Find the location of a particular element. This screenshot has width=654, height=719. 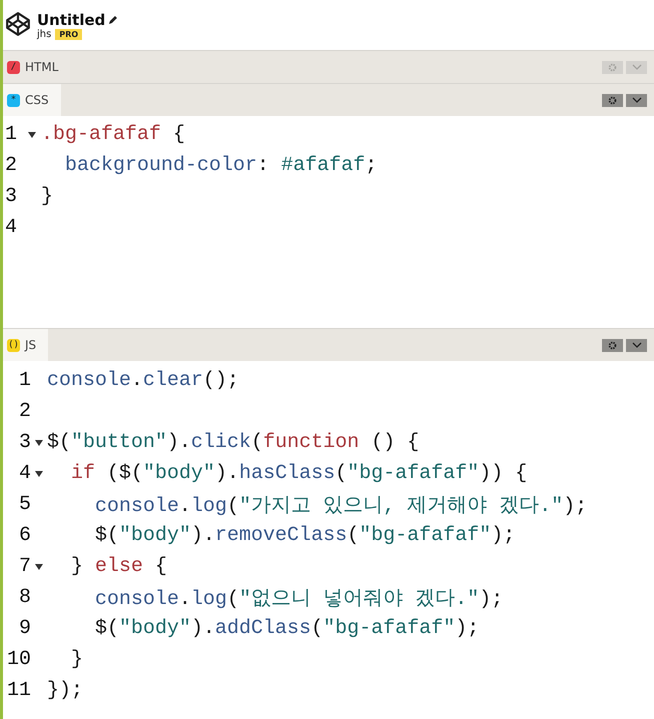

code-line: } else { is located at coordinates (119, 566).